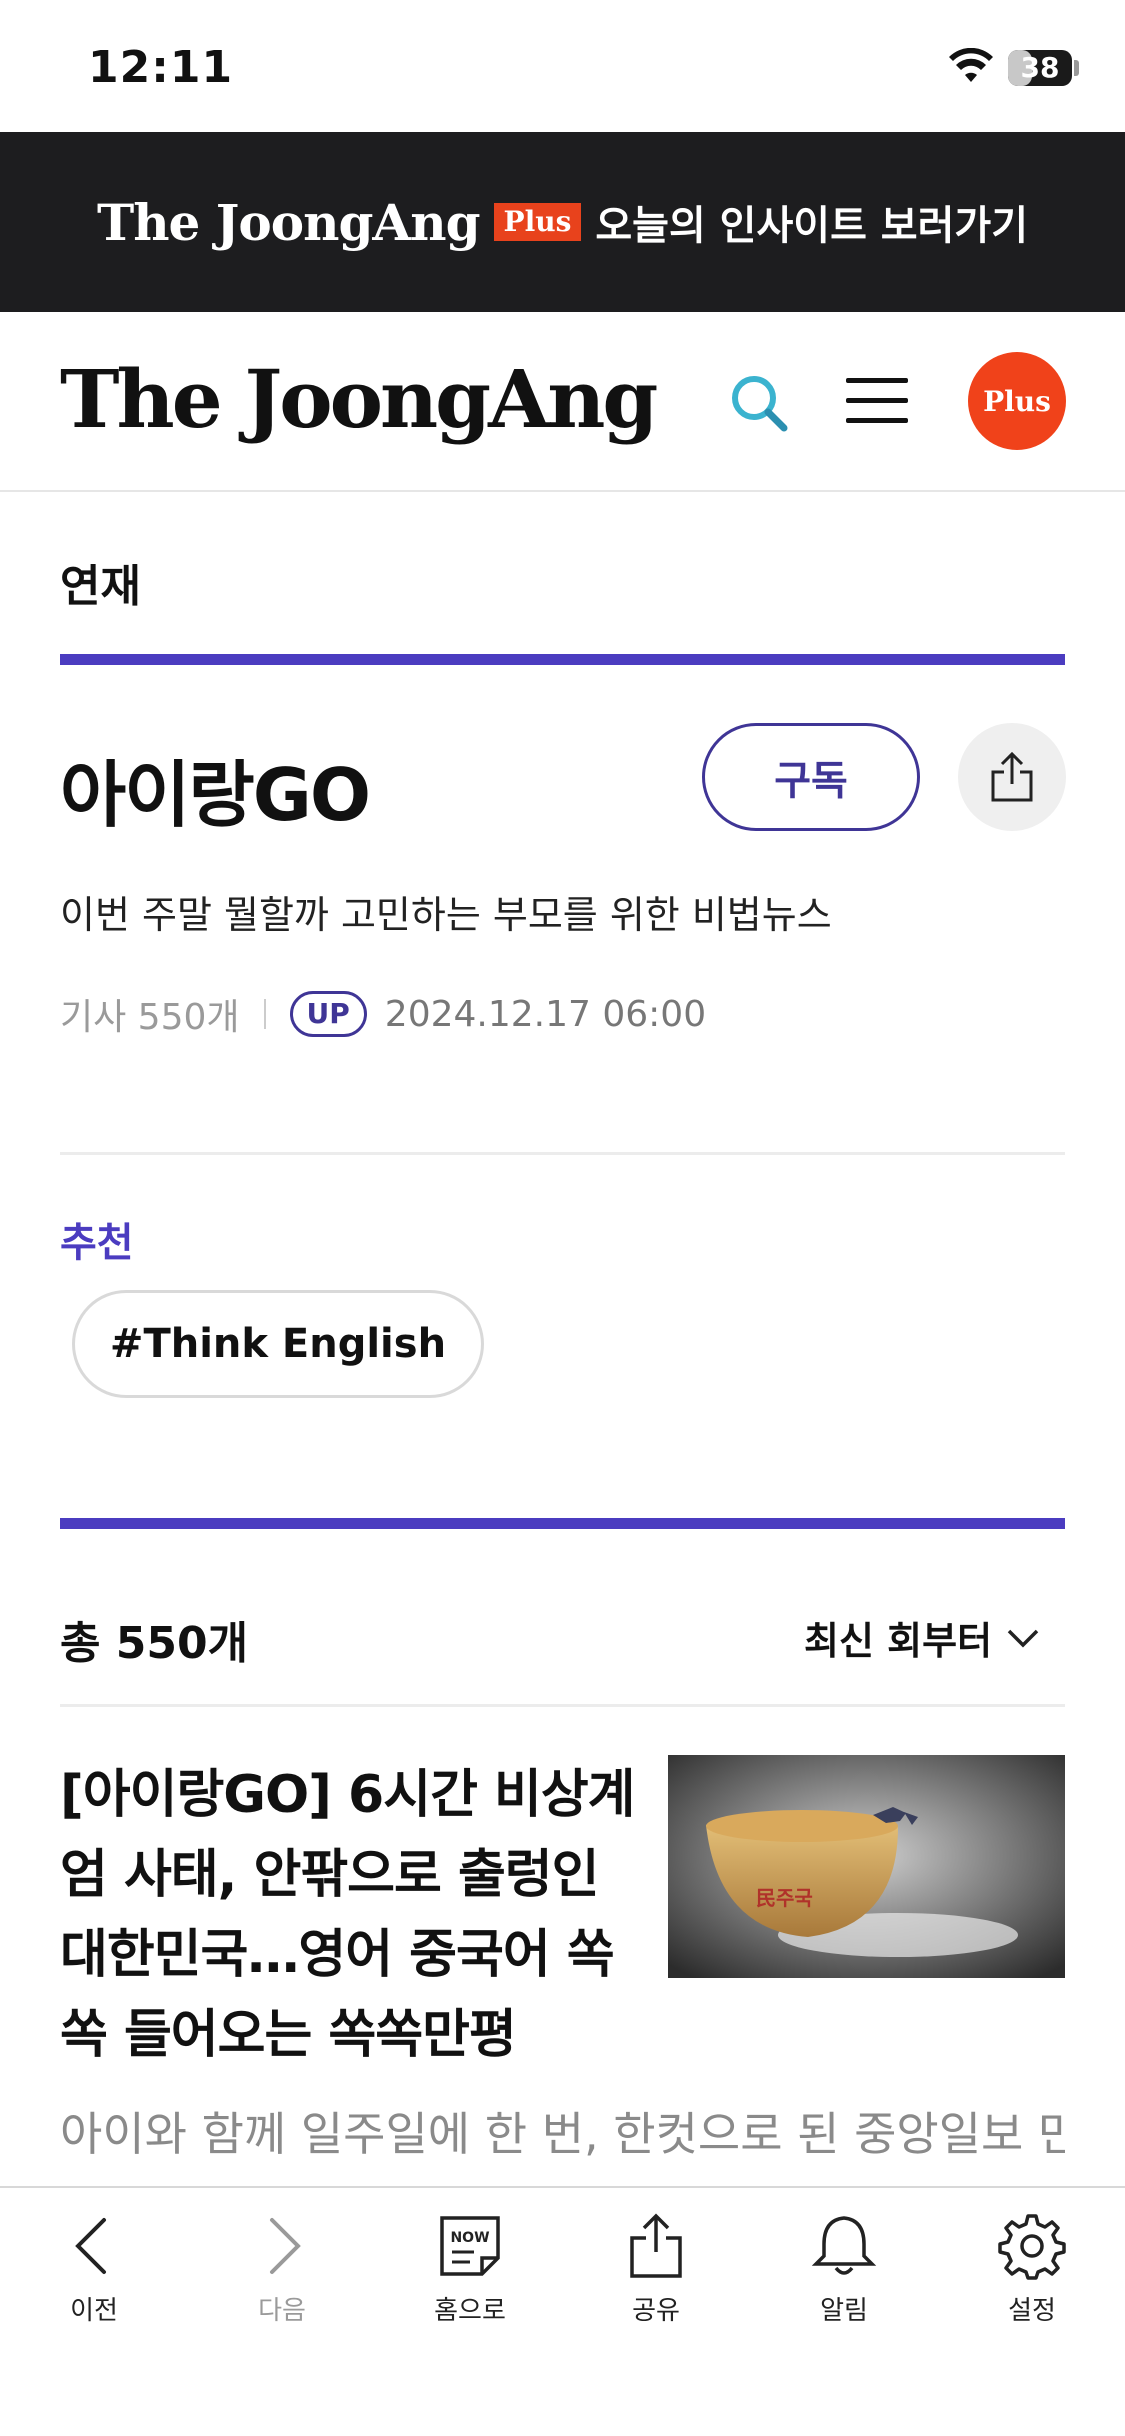 The image size is (1125, 2436). What do you see at coordinates (288, 222) in the screenshot?
I see `promo-brand: The JoongAng` at bounding box center [288, 222].